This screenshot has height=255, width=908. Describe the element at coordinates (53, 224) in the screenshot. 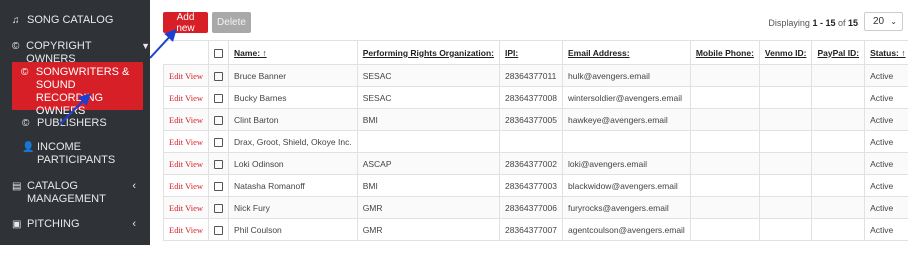

I see `sidebar-item-label: PITCHING` at that location.